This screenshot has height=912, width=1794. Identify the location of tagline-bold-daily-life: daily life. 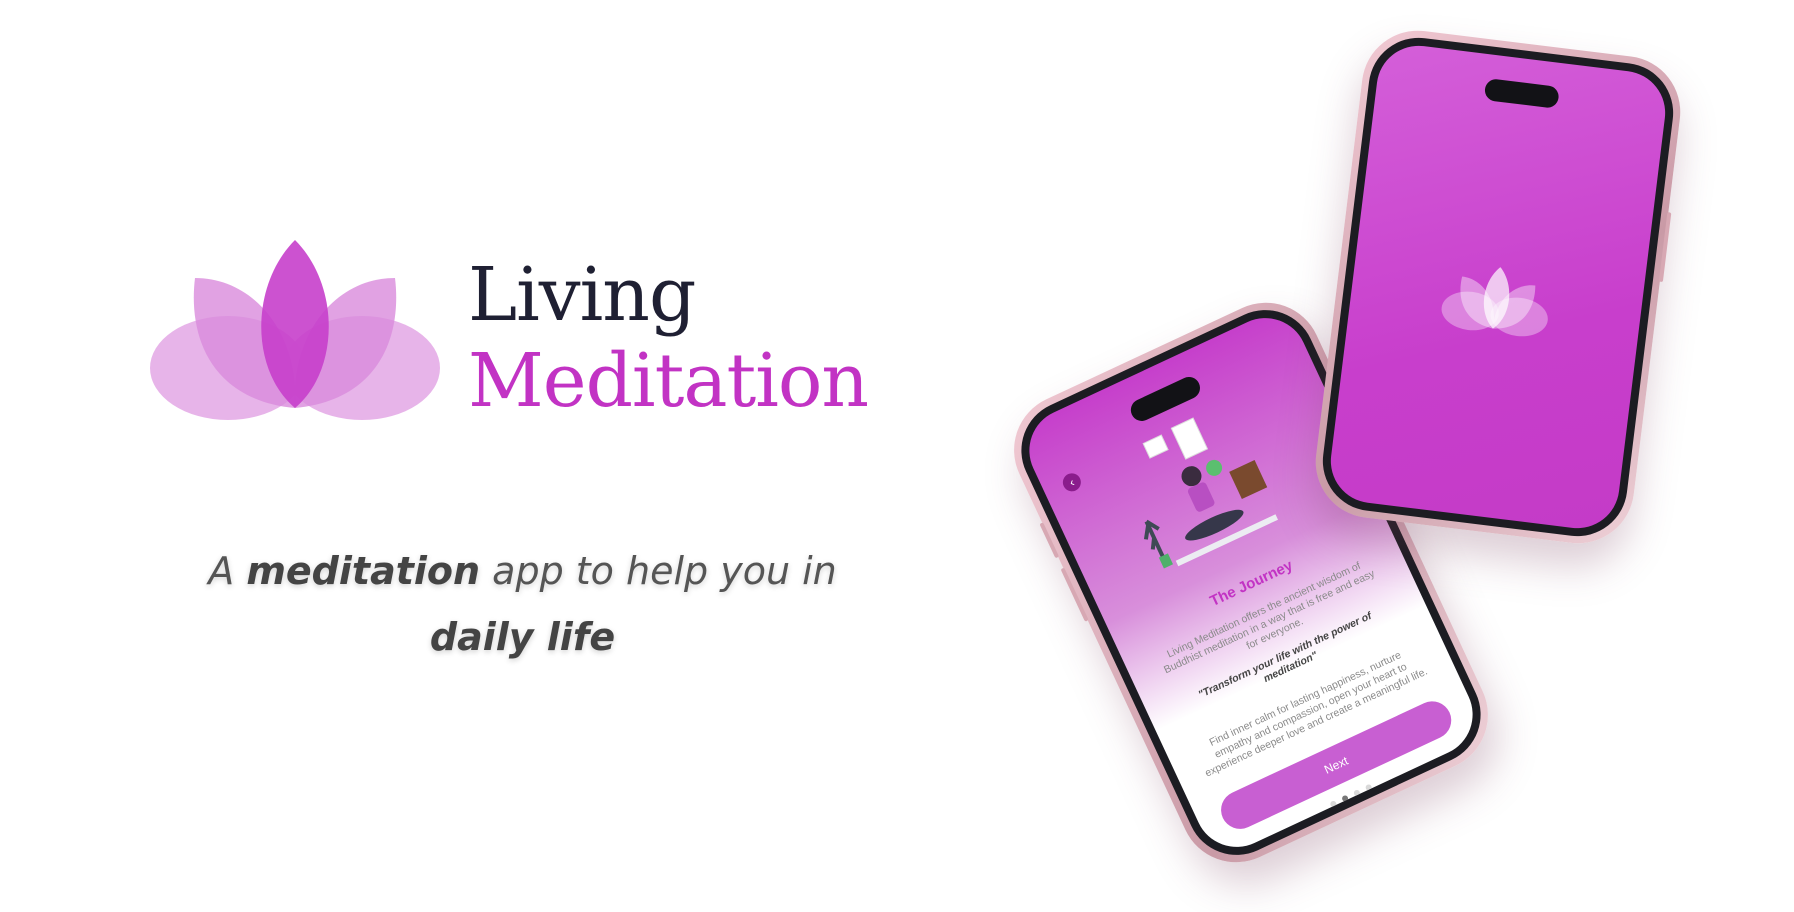
(522, 637).